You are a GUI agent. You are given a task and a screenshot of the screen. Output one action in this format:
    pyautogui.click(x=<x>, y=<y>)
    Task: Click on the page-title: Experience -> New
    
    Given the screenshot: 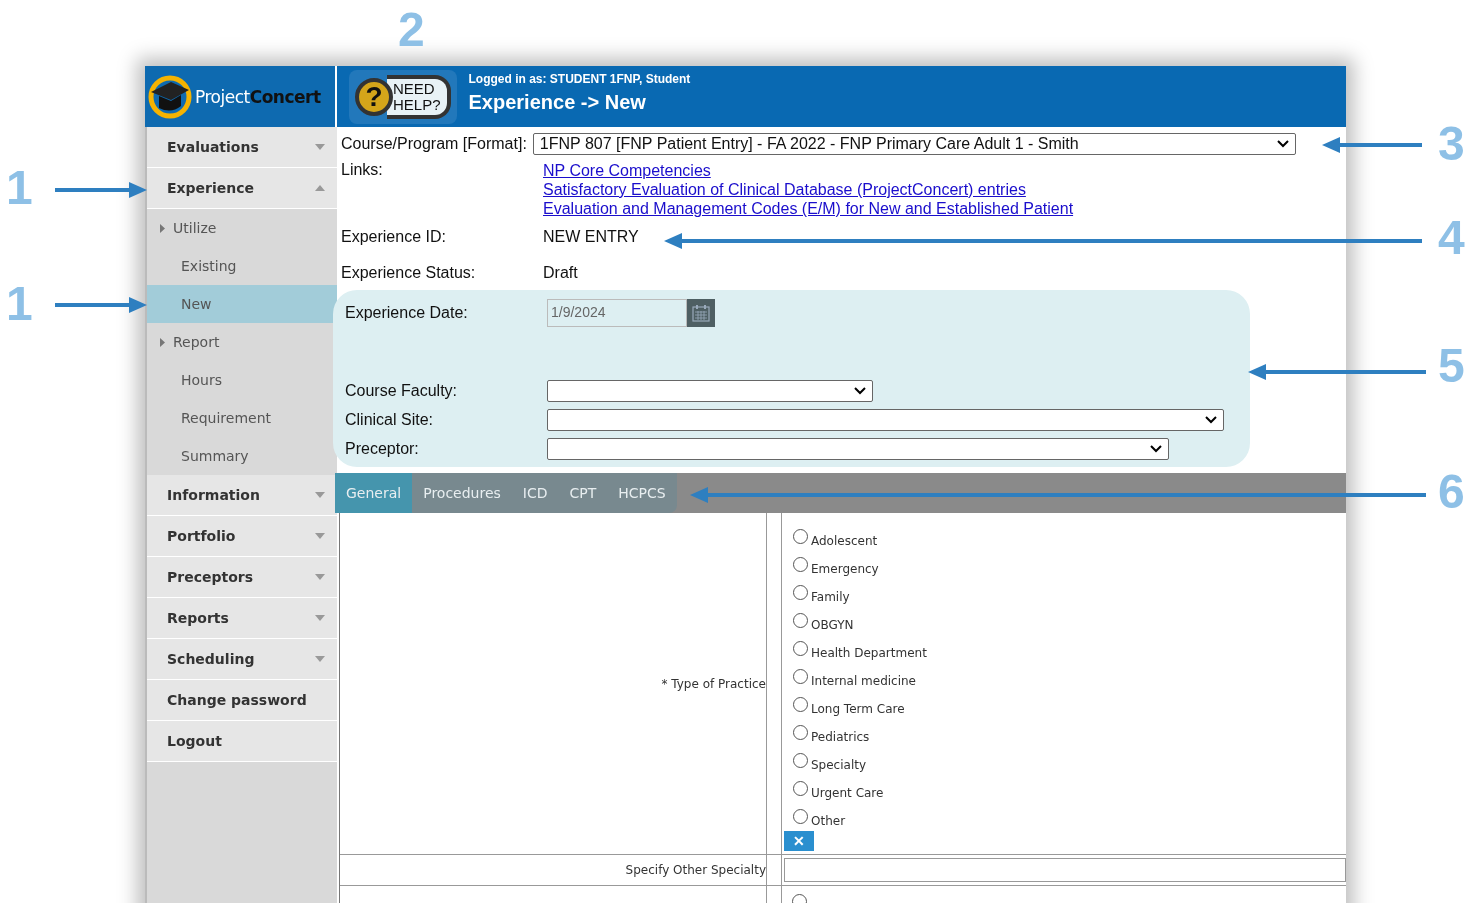 What is the action you would take?
    pyautogui.click(x=557, y=102)
    